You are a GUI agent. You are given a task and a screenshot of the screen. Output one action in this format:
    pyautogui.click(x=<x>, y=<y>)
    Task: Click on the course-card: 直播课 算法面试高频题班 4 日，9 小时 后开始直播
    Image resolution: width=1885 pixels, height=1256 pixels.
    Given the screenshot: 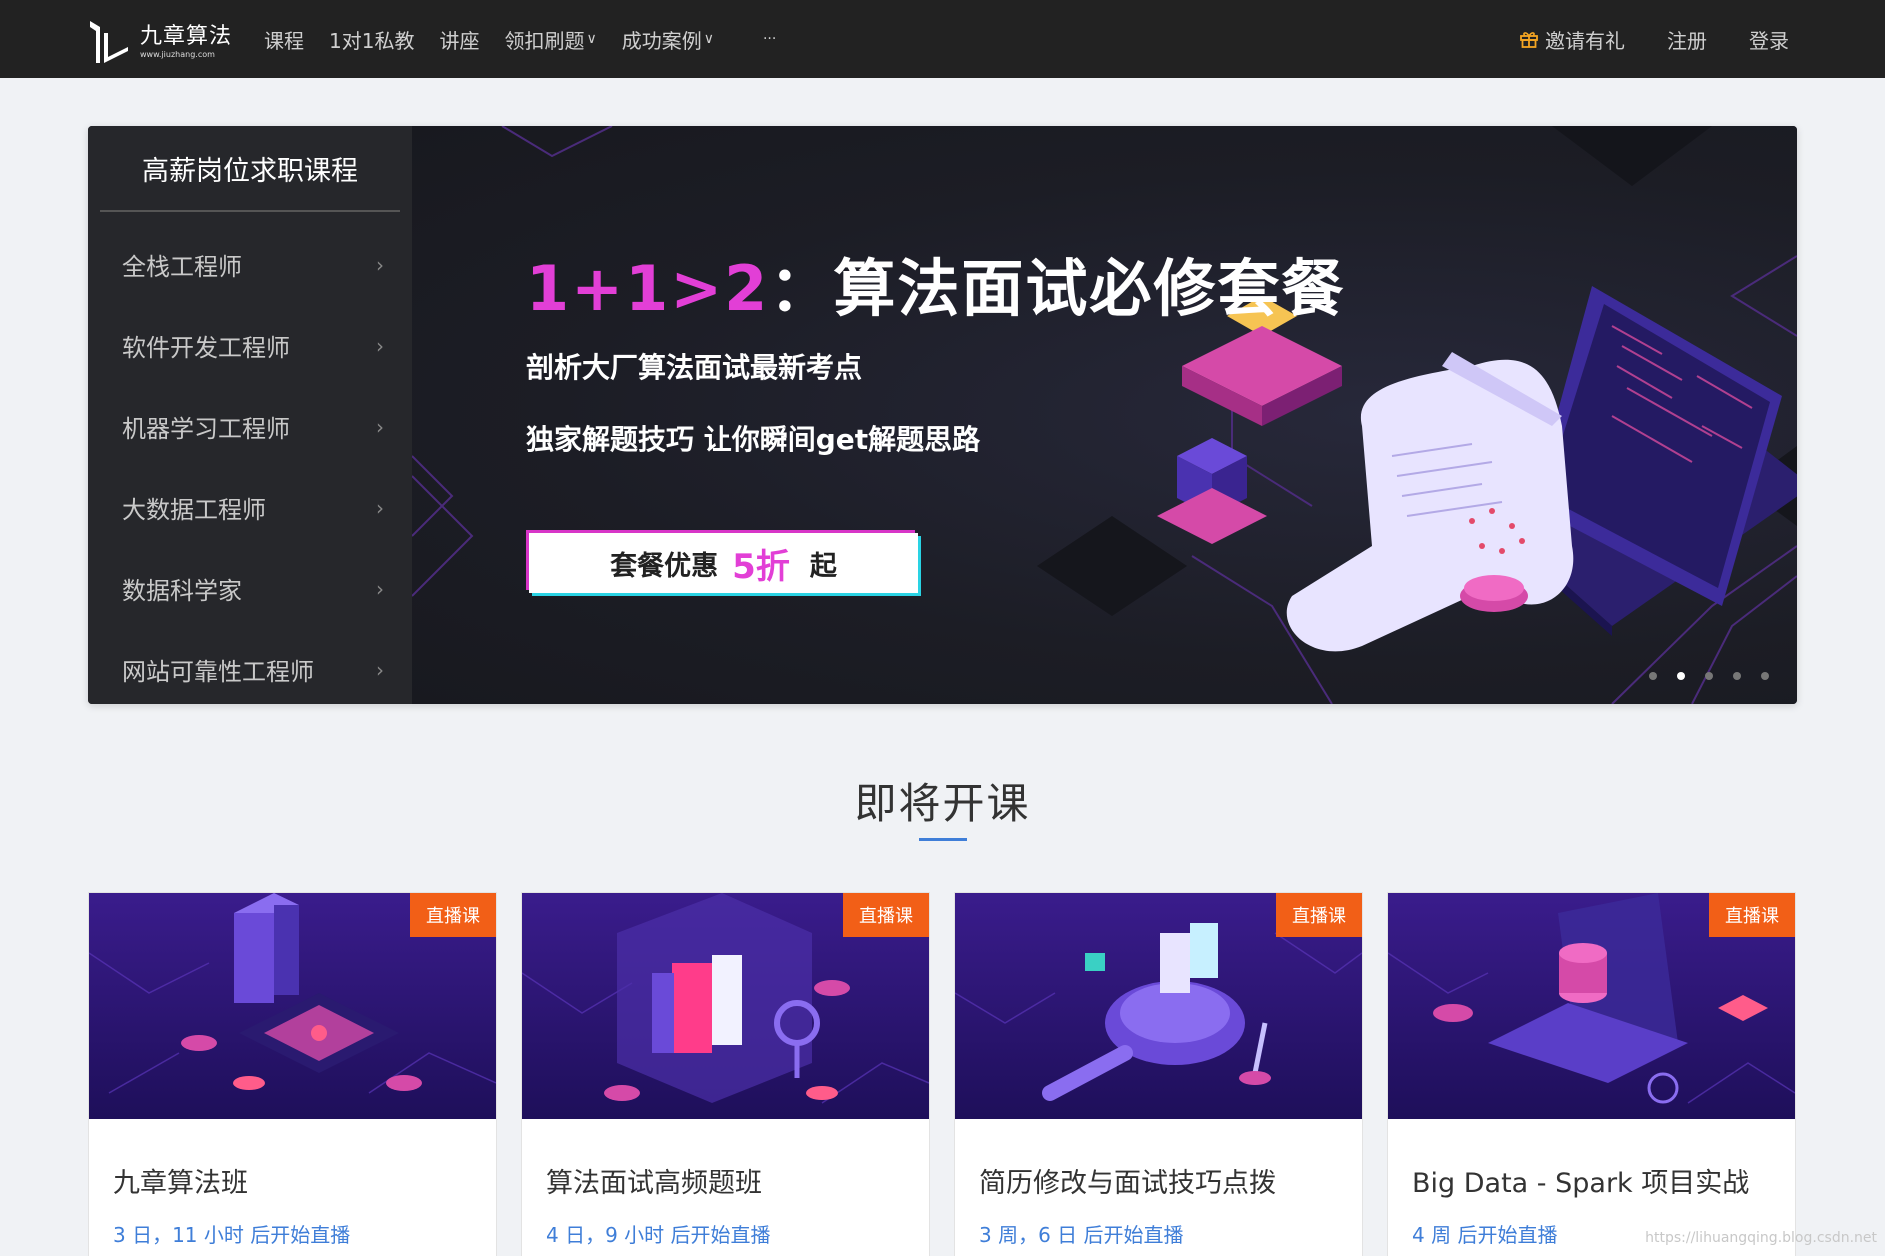 What is the action you would take?
    pyautogui.click(x=725, y=1074)
    